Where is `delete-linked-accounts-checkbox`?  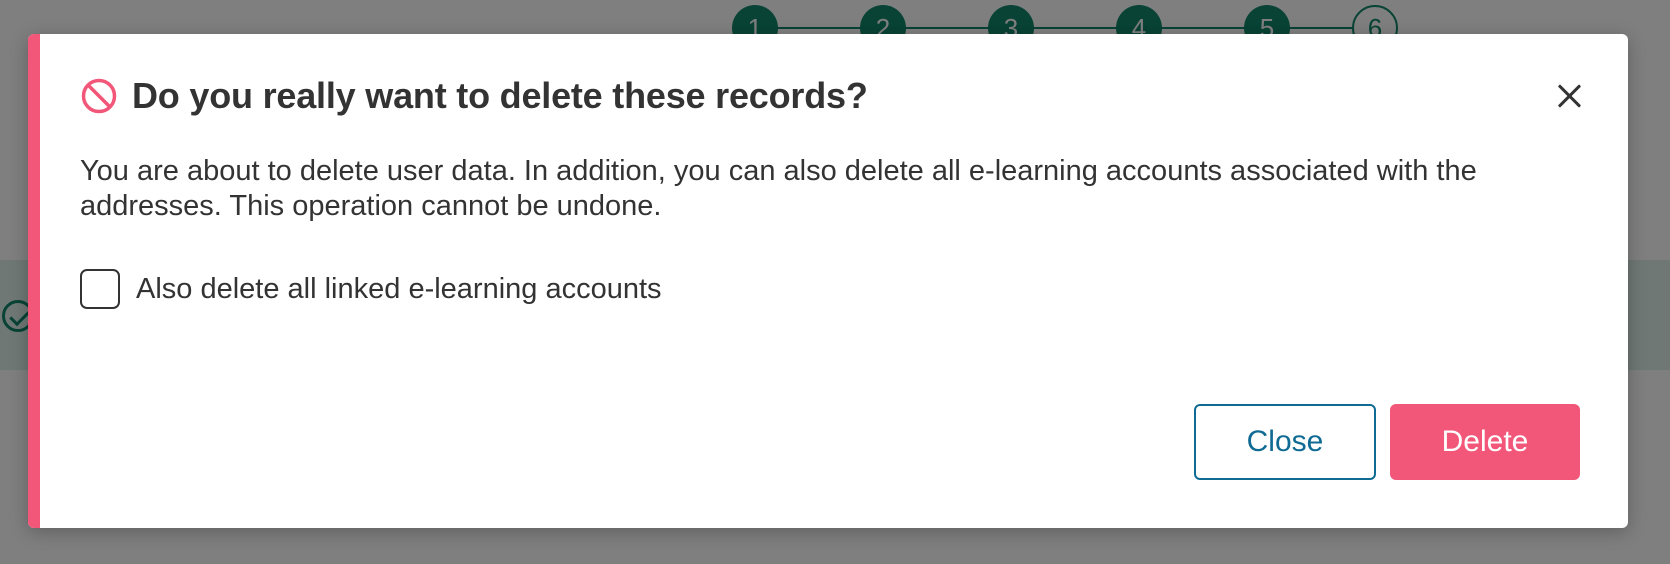 delete-linked-accounts-checkbox is located at coordinates (100, 289).